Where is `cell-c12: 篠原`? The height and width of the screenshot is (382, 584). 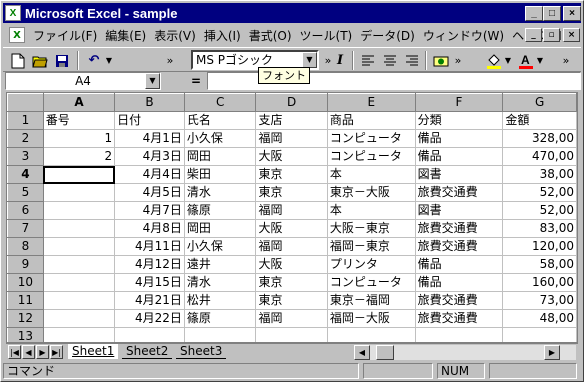 cell-c12: 篠原 is located at coordinates (220, 318).